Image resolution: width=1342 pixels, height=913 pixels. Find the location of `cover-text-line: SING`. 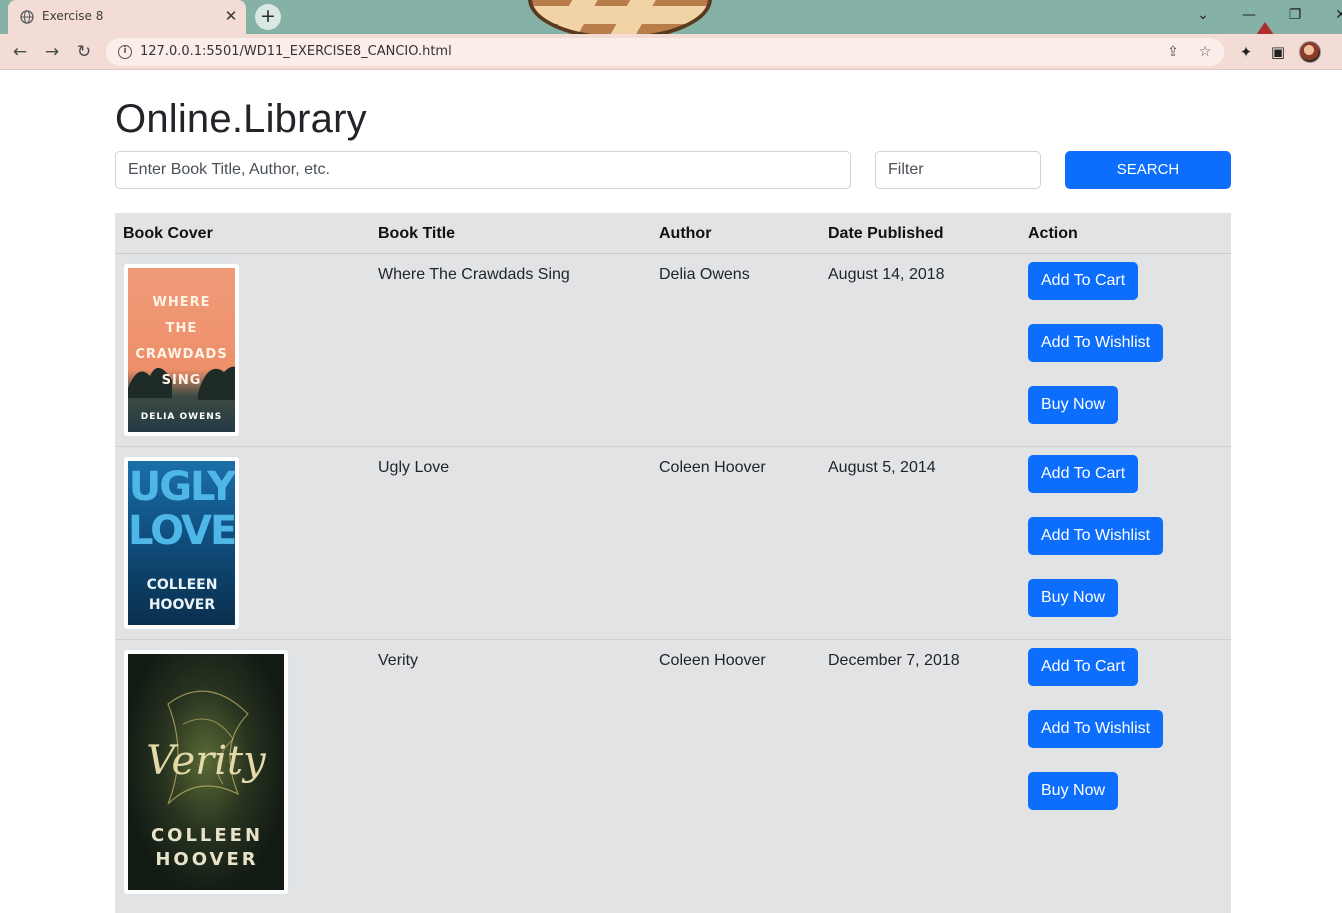

cover-text-line: SING is located at coordinates (181, 380).